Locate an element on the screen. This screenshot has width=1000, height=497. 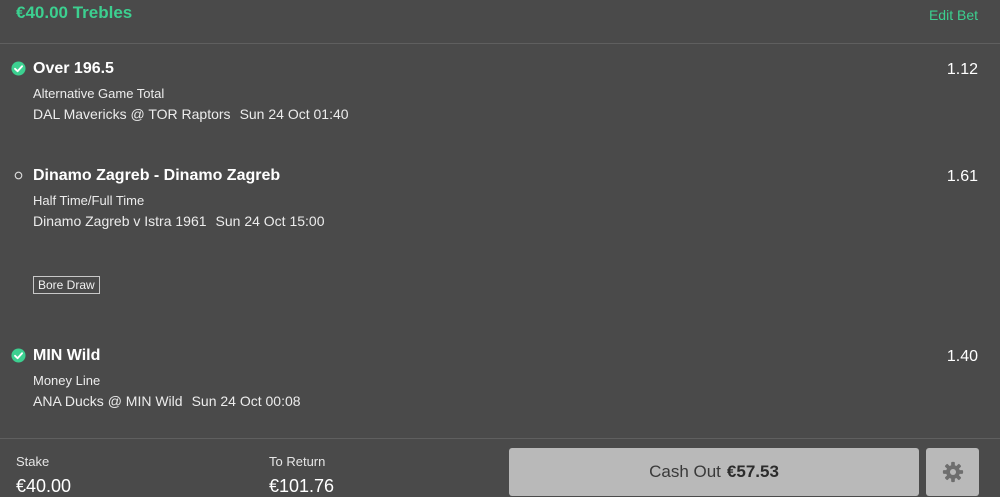
selection-market: Money Line is located at coordinates (67, 380).